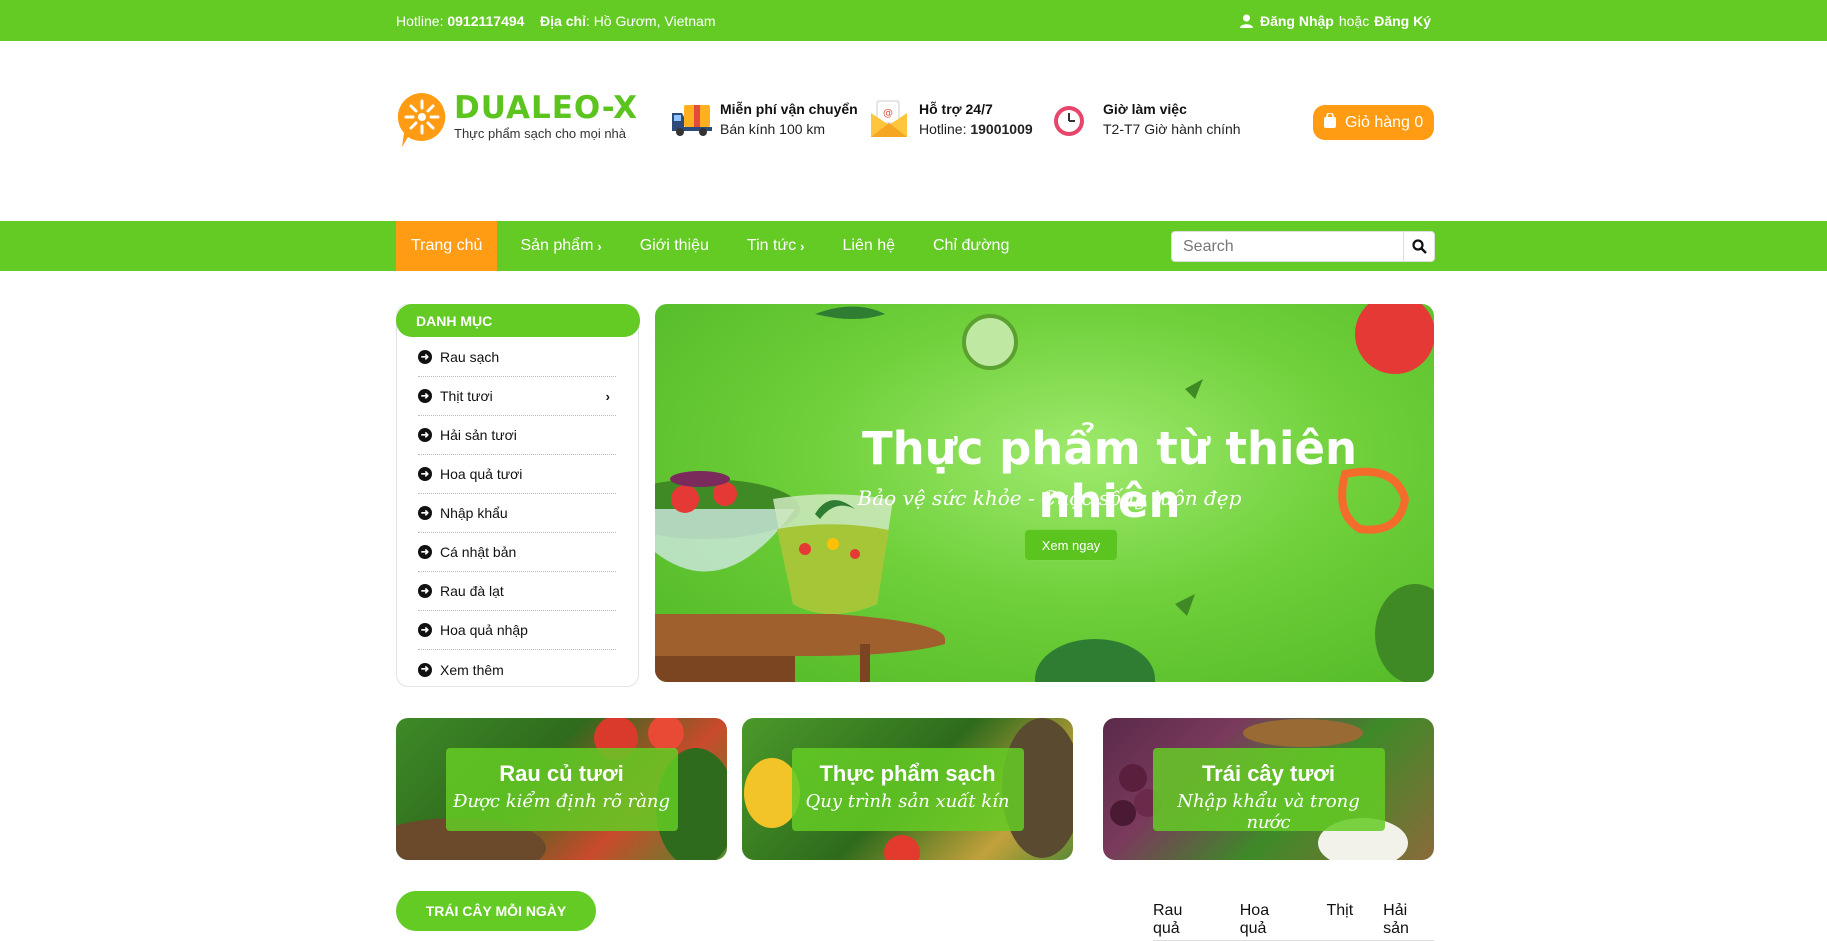 The height and width of the screenshot is (941, 1827). Describe the element at coordinates (1408, 920) in the screenshot. I see `tab-seafood: Hải sản` at that location.